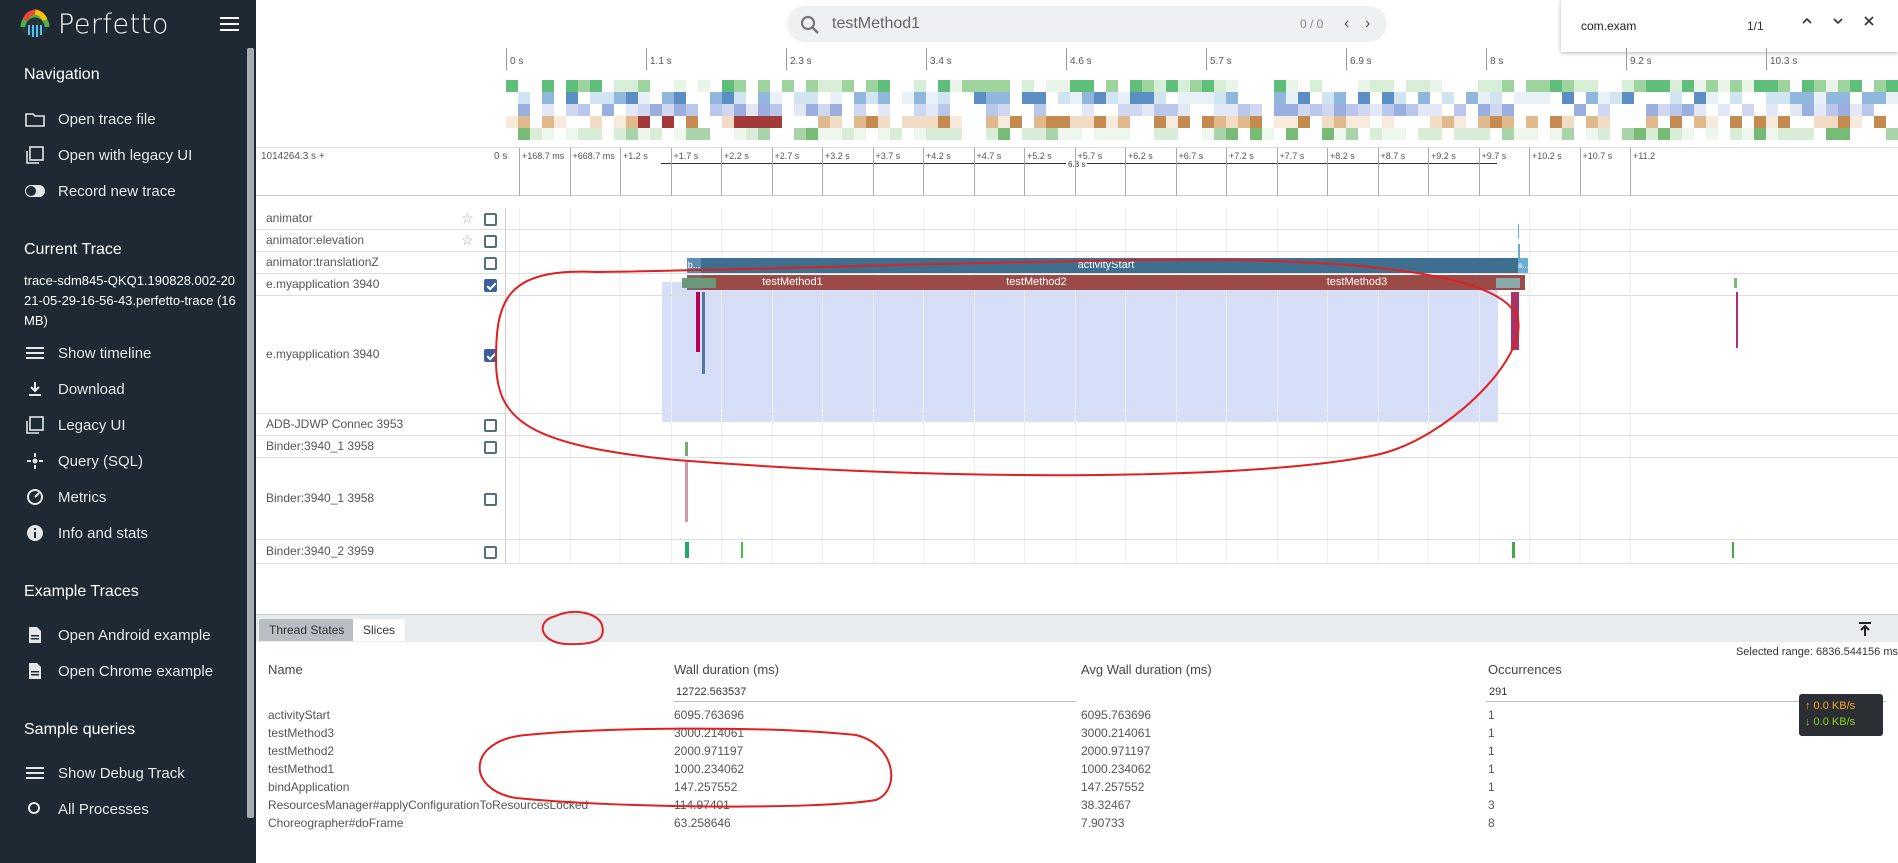 The image size is (1898, 863). Describe the element at coordinates (379, 630) in the screenshot. I see `tab-slices: Slices` at that location.